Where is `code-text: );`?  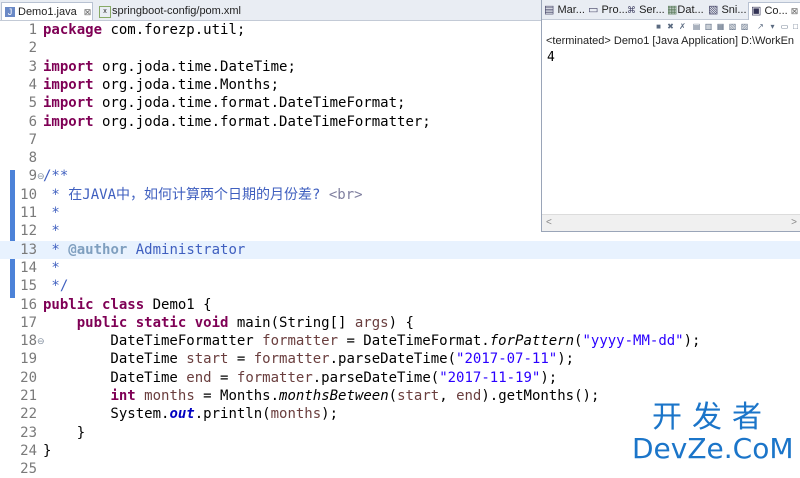
code-text: ); is located at coordinates (549, 377).